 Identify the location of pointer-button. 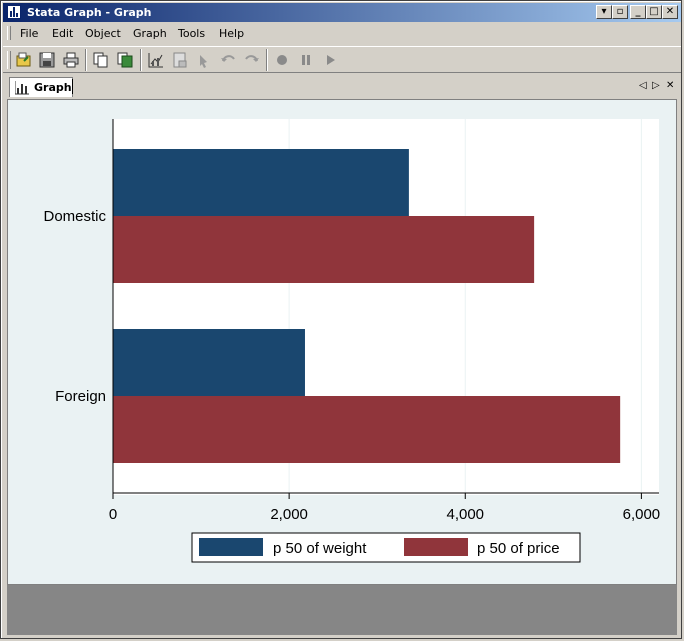
(204, 60).